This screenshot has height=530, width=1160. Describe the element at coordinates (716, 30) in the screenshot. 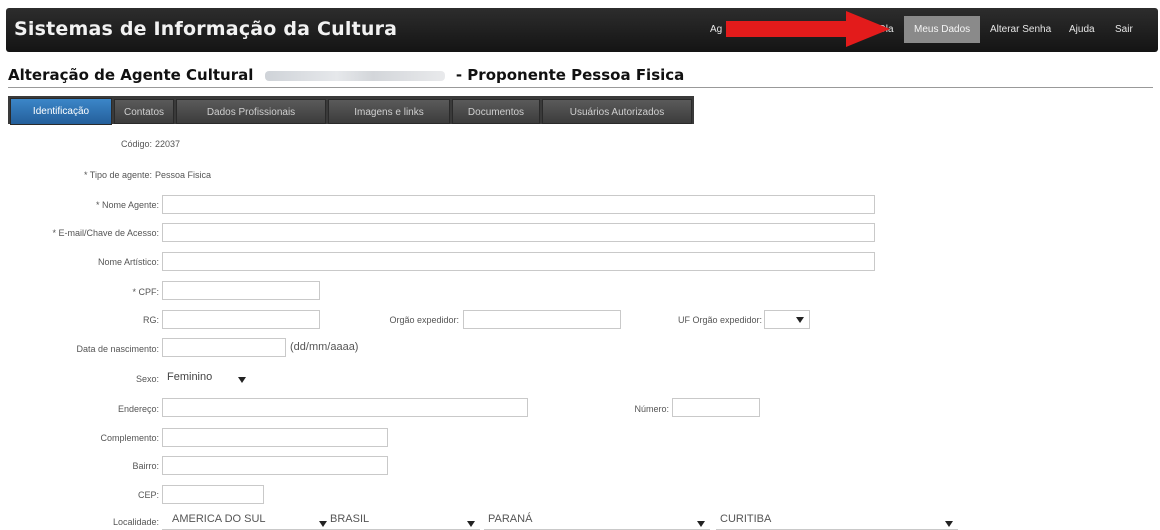

I see `top-link-ag: Ag` at that location.